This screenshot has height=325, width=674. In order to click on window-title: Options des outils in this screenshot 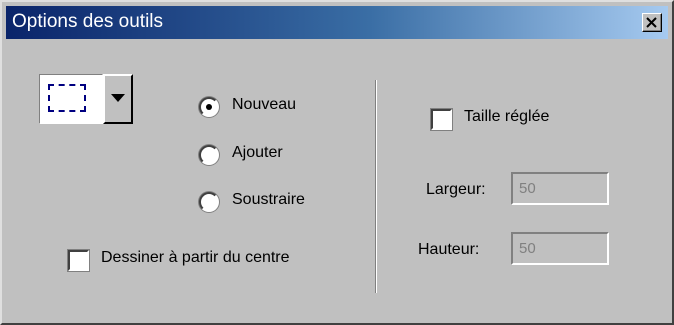, I will do `click(88, 21)`.